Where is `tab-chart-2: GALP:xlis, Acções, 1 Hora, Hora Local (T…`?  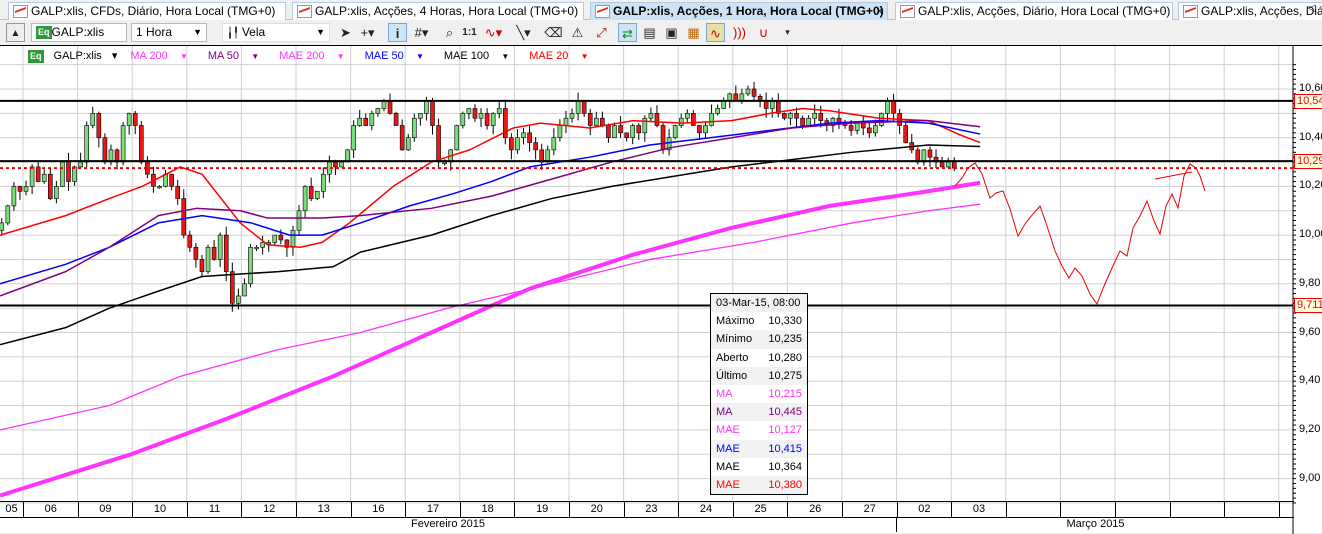
tab-chart-2: GALP:xlis, Acções, 1 Hora, Hora Local (T… is located at coordinates (739, 11).